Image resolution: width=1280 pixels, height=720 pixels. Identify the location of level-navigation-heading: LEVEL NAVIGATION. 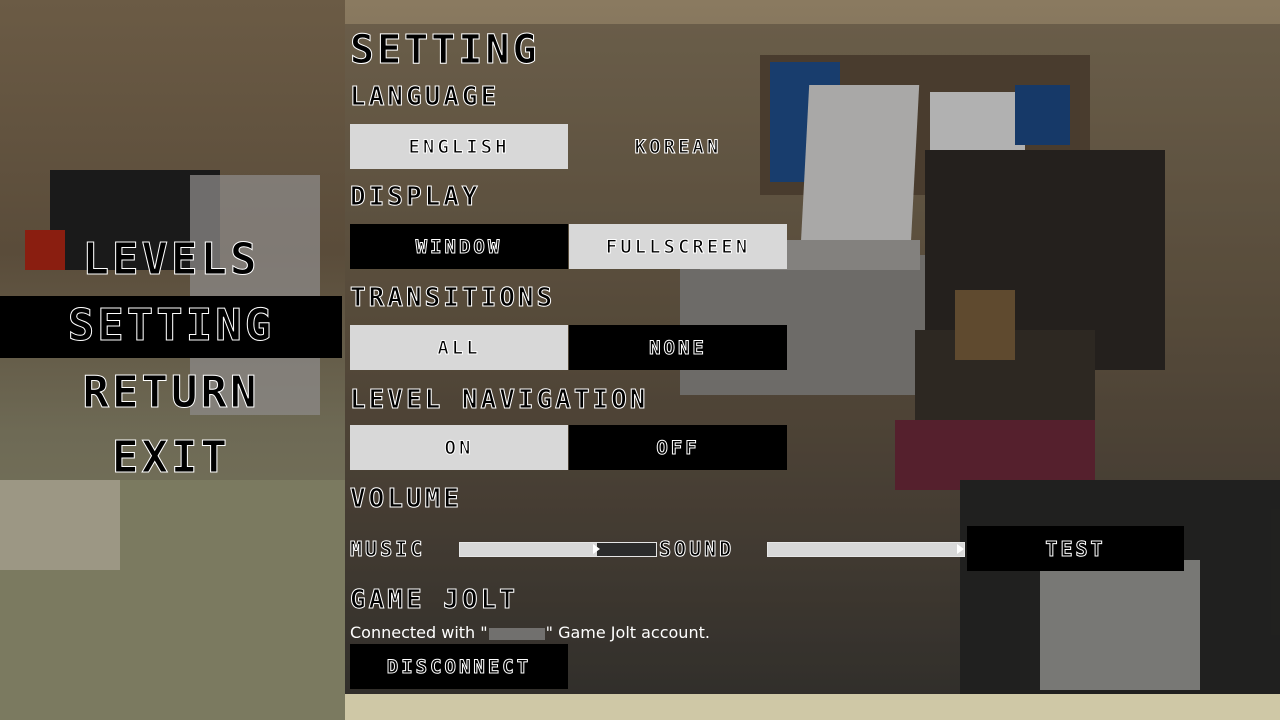
(499, 400).